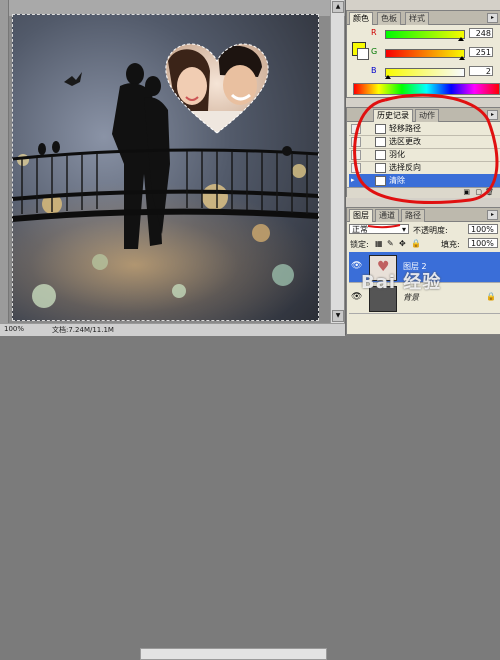 The width and height of the screenshot is (500, 660). Describe the element at coordinates (389, 18) in the screenshot. I see `tab-swatches: 色板` at that location.